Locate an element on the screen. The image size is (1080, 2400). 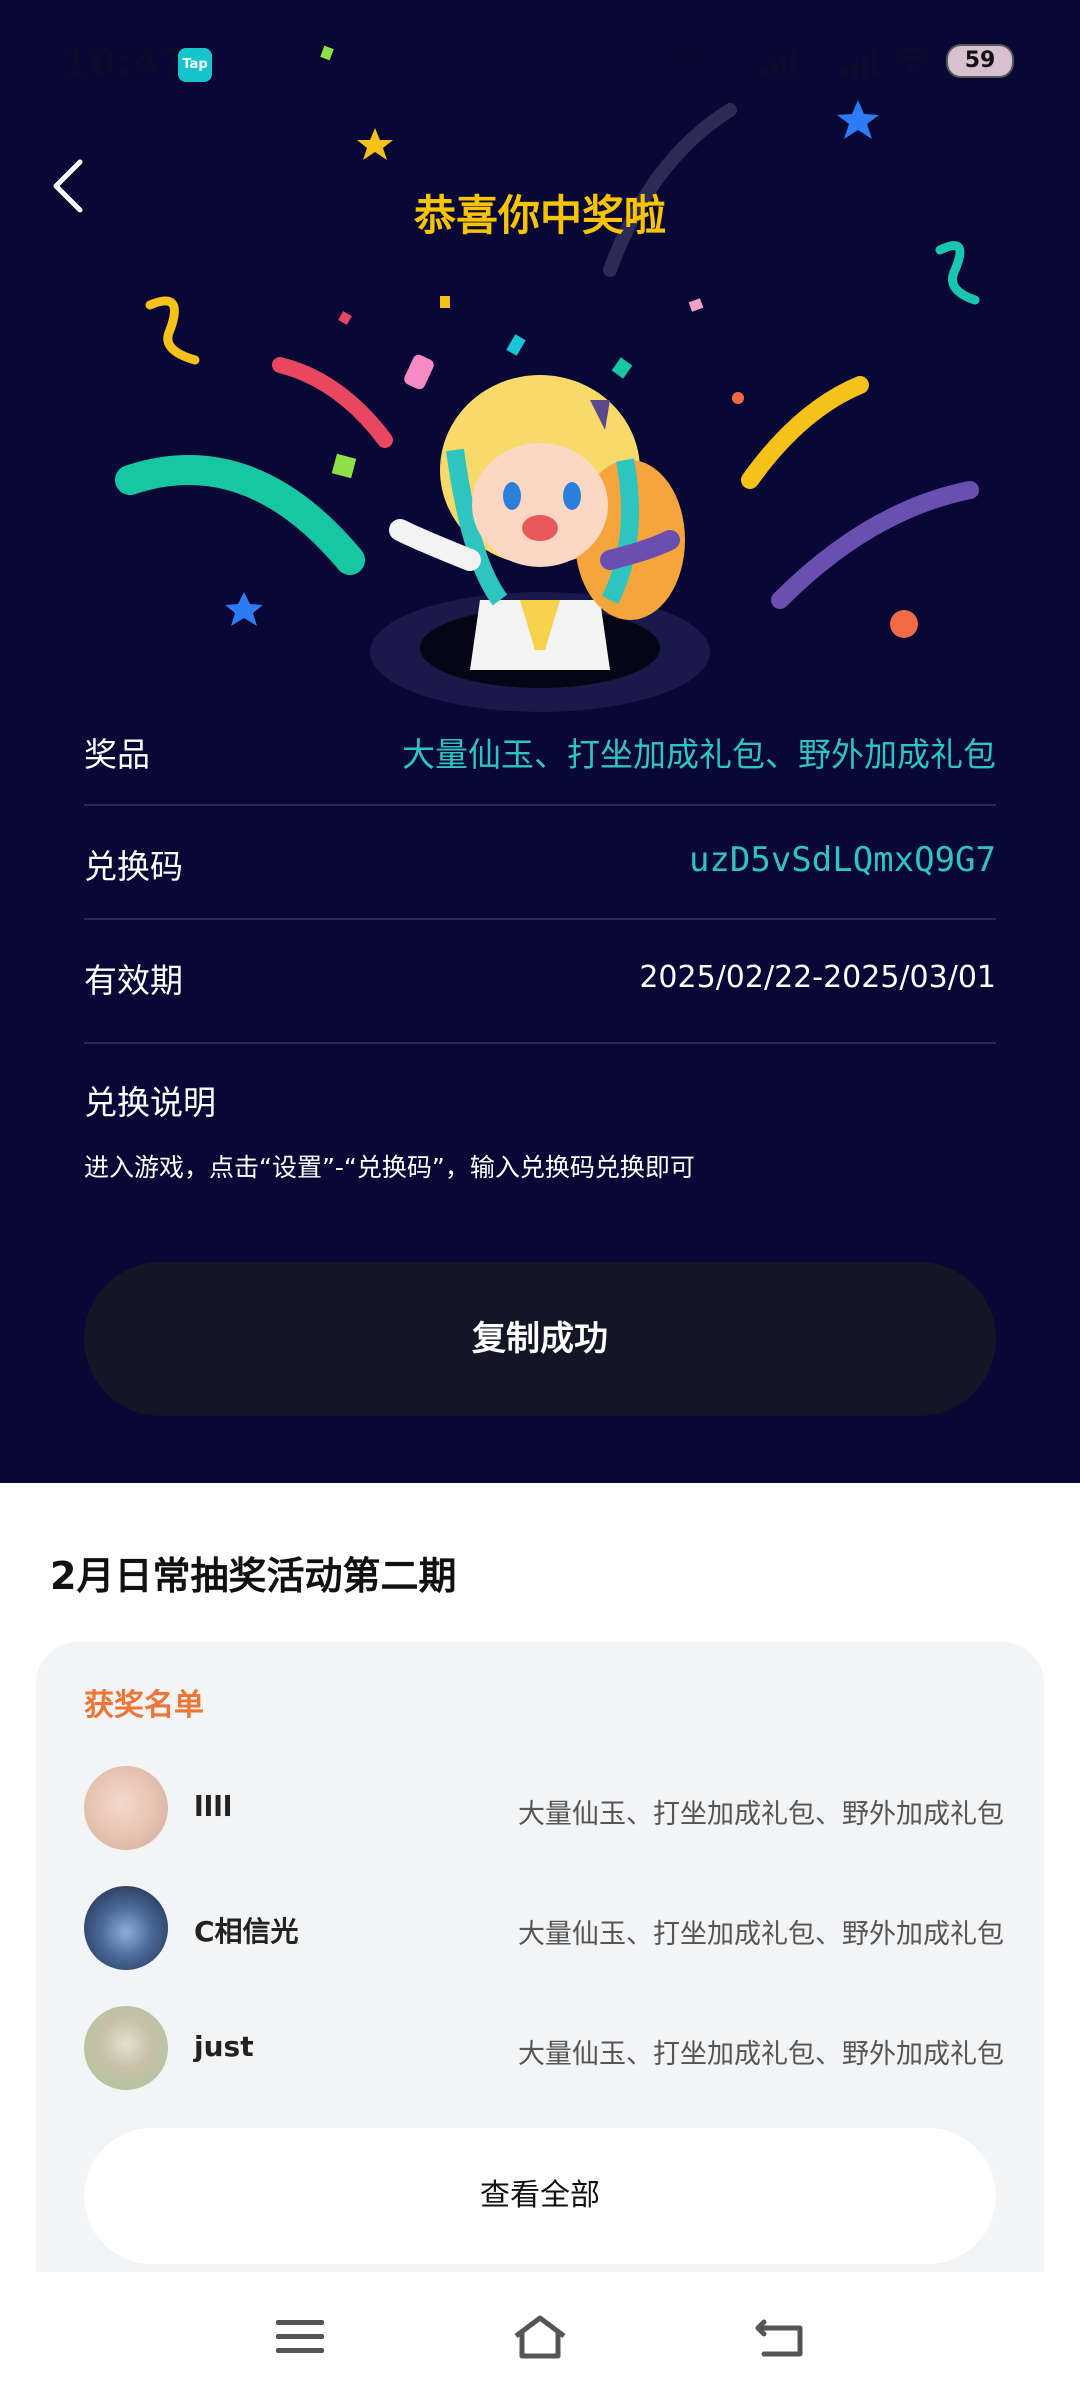
prize-label: 奖品 is located at coordinates (117, 754).